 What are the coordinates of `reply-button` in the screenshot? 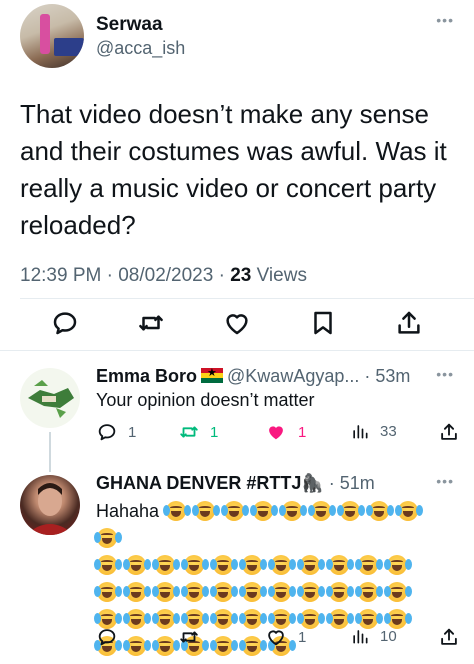 It's located at (107, 637).